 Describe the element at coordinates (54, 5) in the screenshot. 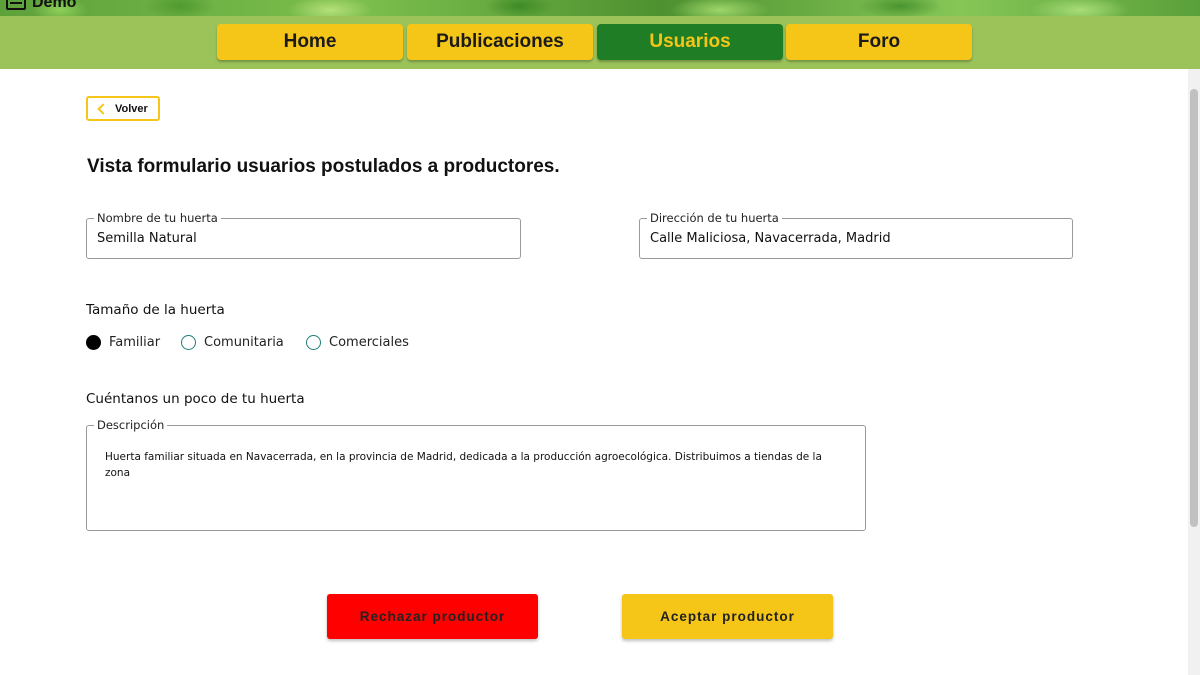

I see `brand-label: Demo` at that location.